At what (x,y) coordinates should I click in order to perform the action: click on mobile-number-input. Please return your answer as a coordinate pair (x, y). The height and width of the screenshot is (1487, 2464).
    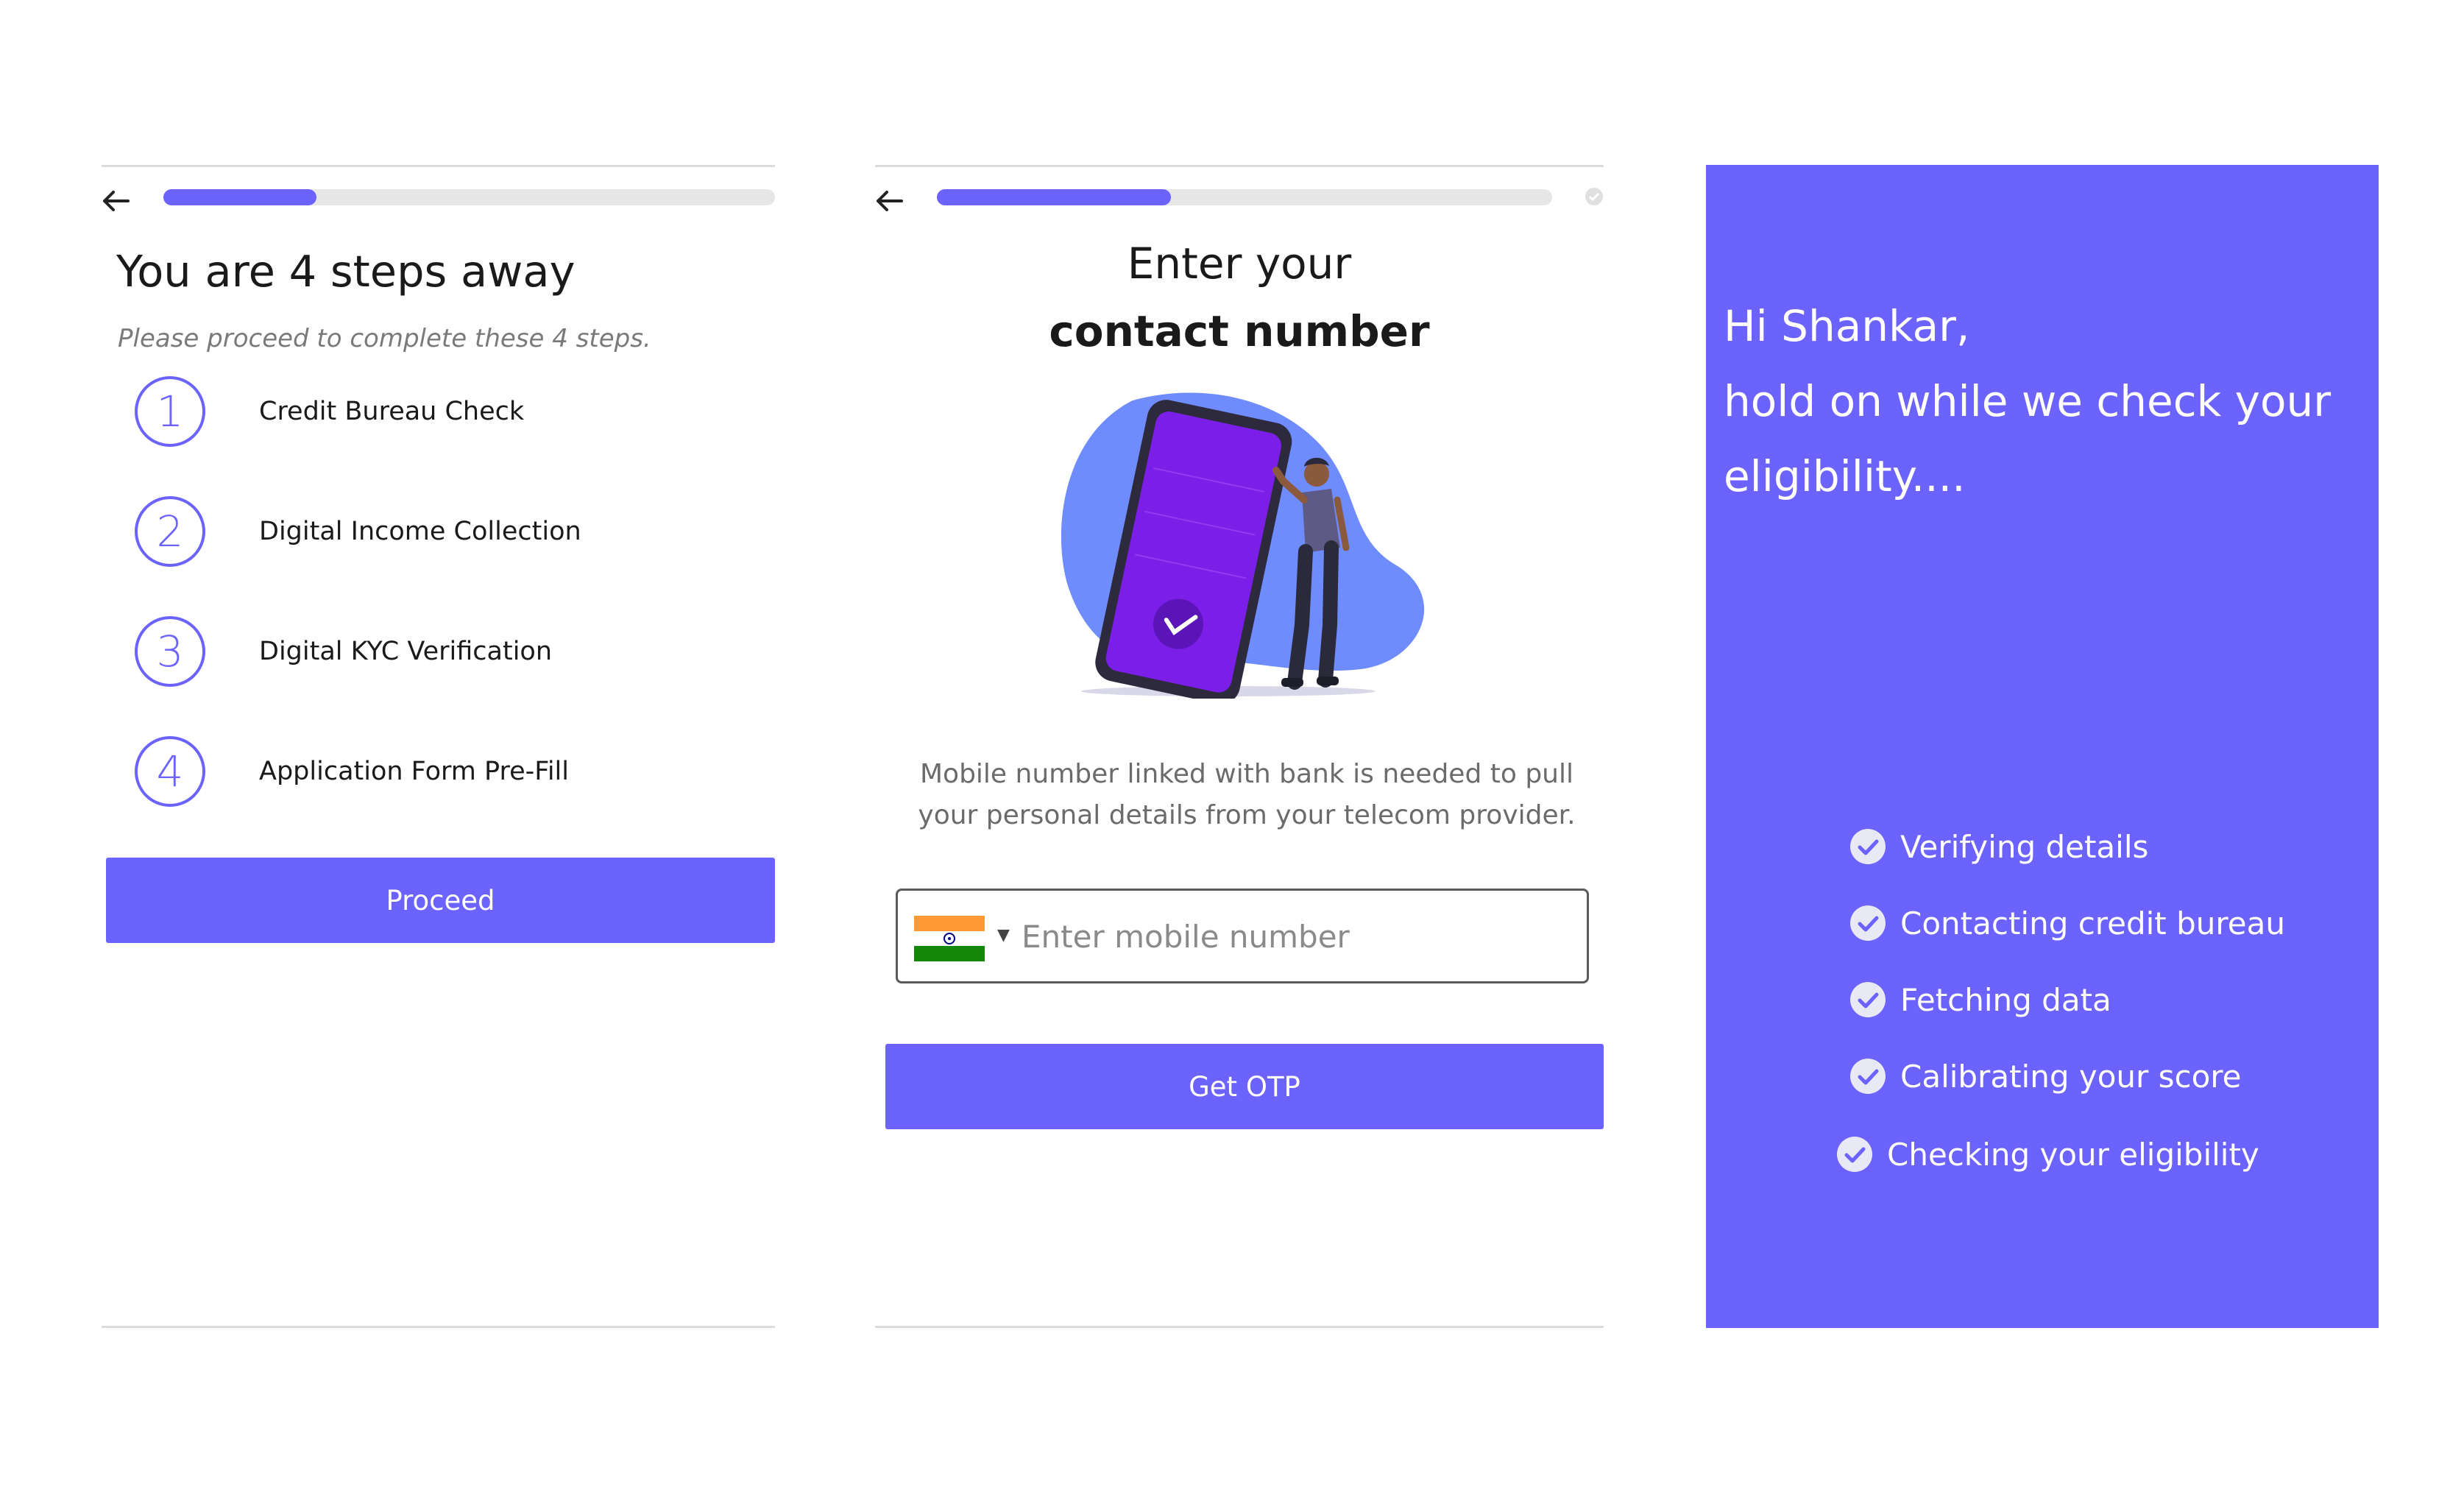
    Looking at the image, I should click on (1294, 936).